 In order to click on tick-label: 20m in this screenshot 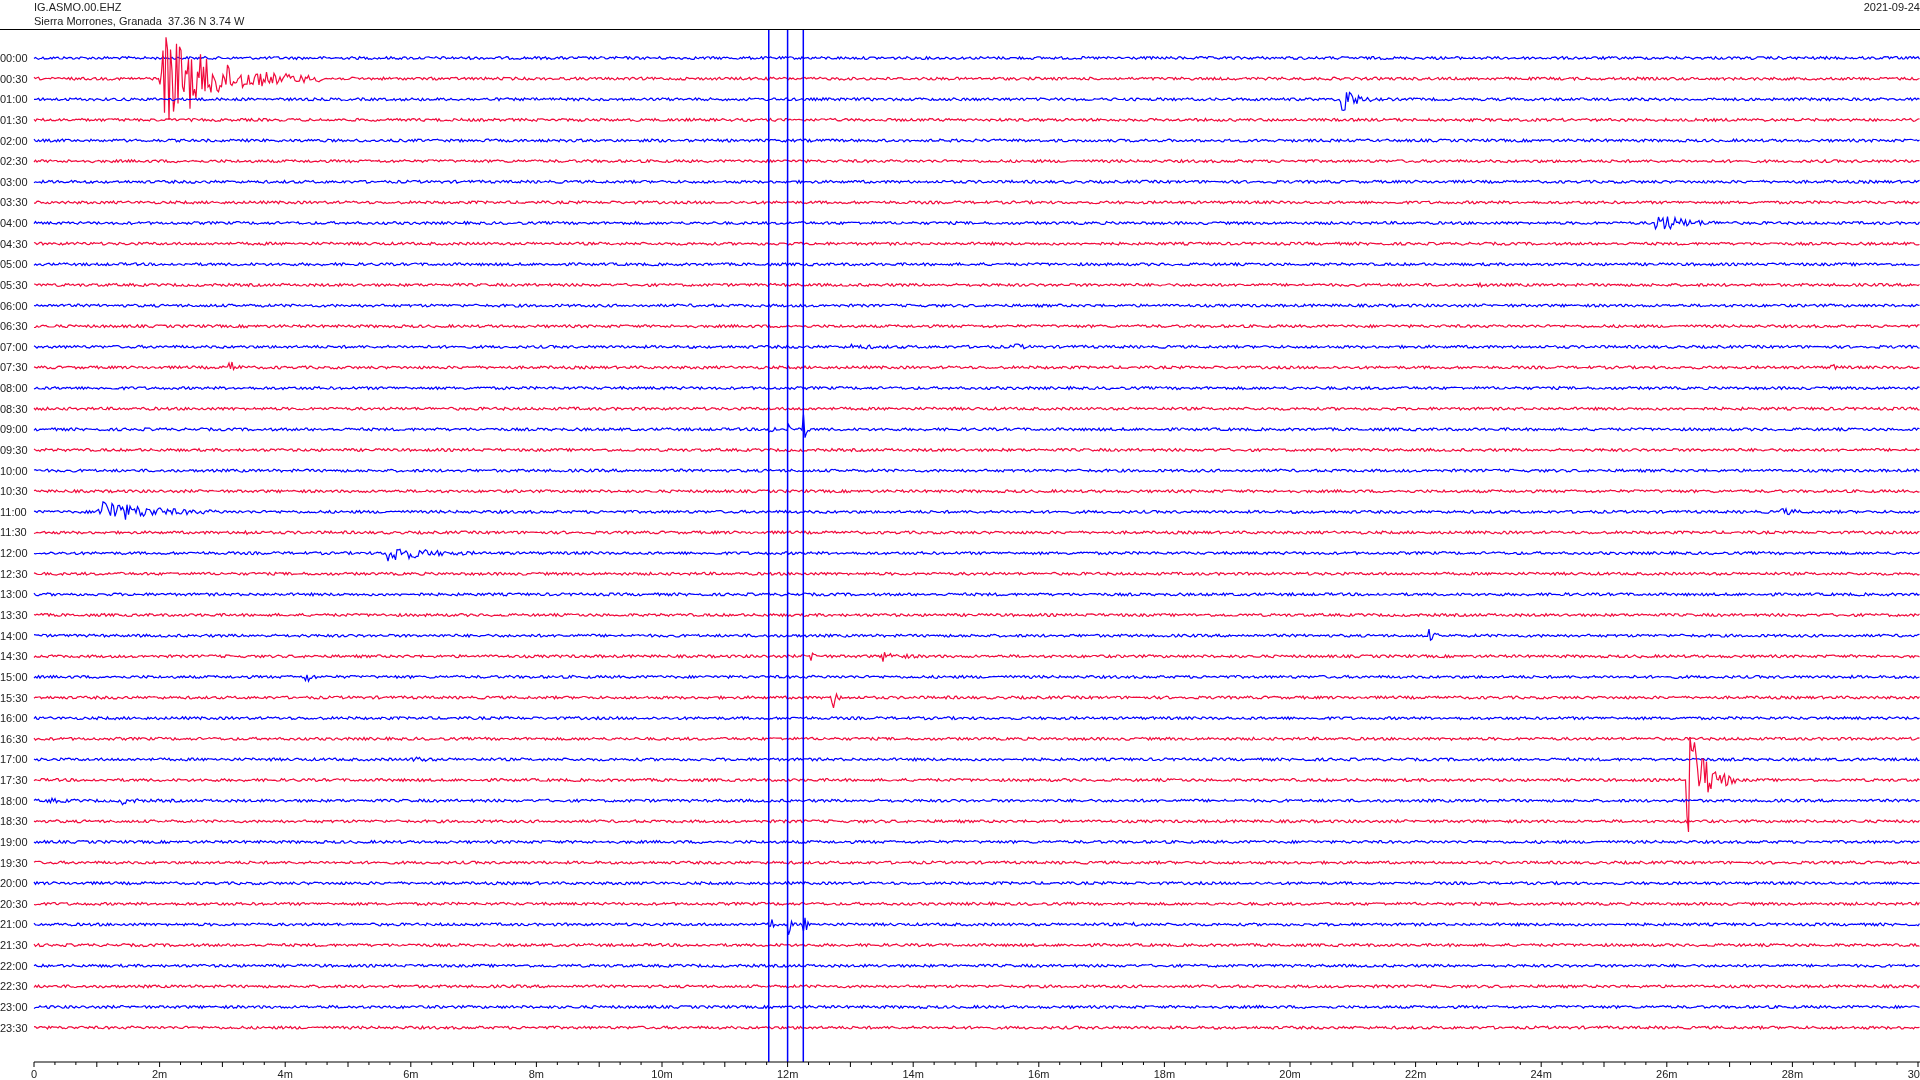, I will do `click(1290, 1074)`.